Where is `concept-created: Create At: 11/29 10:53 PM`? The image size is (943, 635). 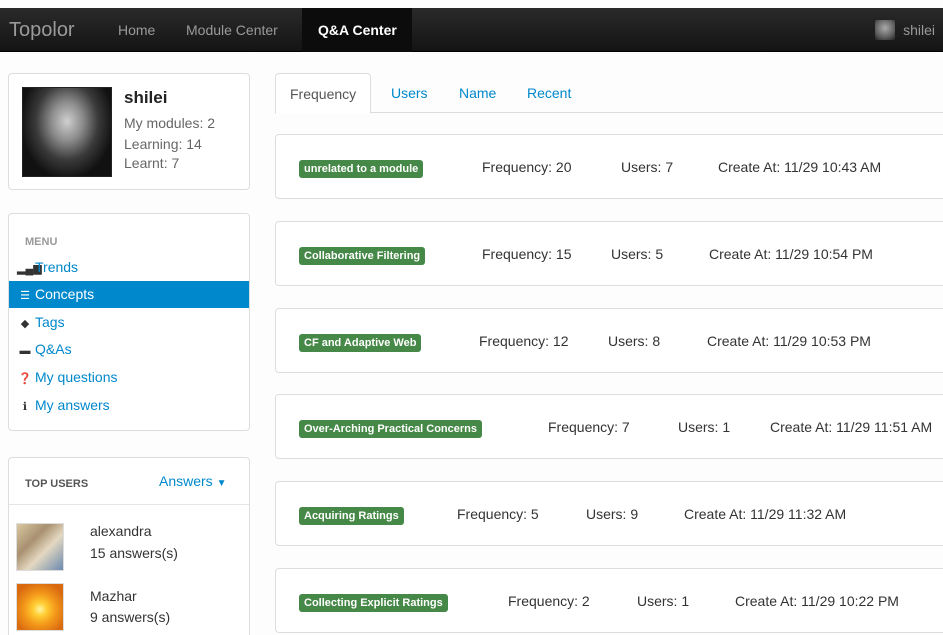 concept-created: Create At: 11/29 10:53 PM is located at coordinates (789, 341).